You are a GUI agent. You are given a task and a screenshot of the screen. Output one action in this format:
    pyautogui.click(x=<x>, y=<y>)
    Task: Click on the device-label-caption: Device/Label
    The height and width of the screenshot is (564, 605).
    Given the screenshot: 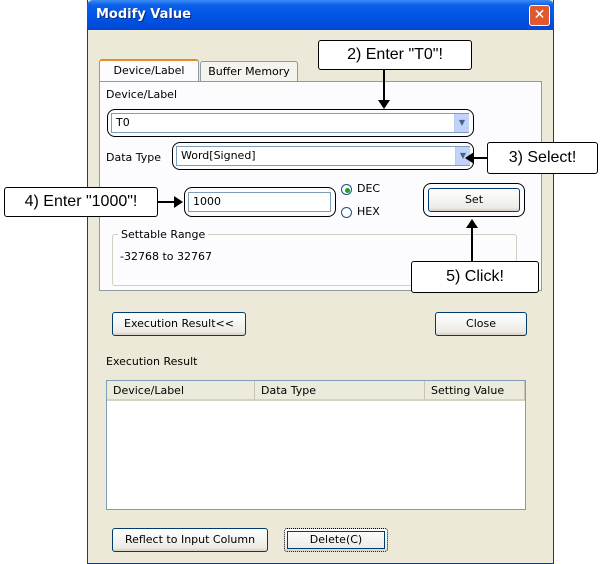 What is the action you would take?
    pyautogui.click(x=142, y=94)
    